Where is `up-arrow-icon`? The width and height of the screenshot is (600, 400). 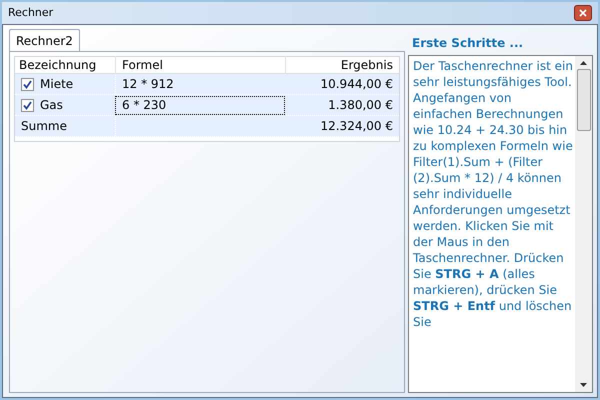
up-arrow-icon is located at coordinates (583, 63).